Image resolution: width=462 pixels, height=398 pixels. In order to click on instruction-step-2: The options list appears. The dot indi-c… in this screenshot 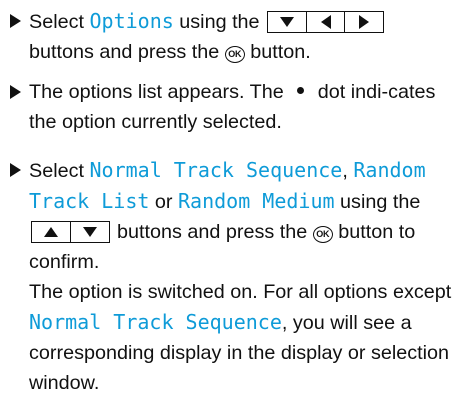, I will do `click(232, 107)`.